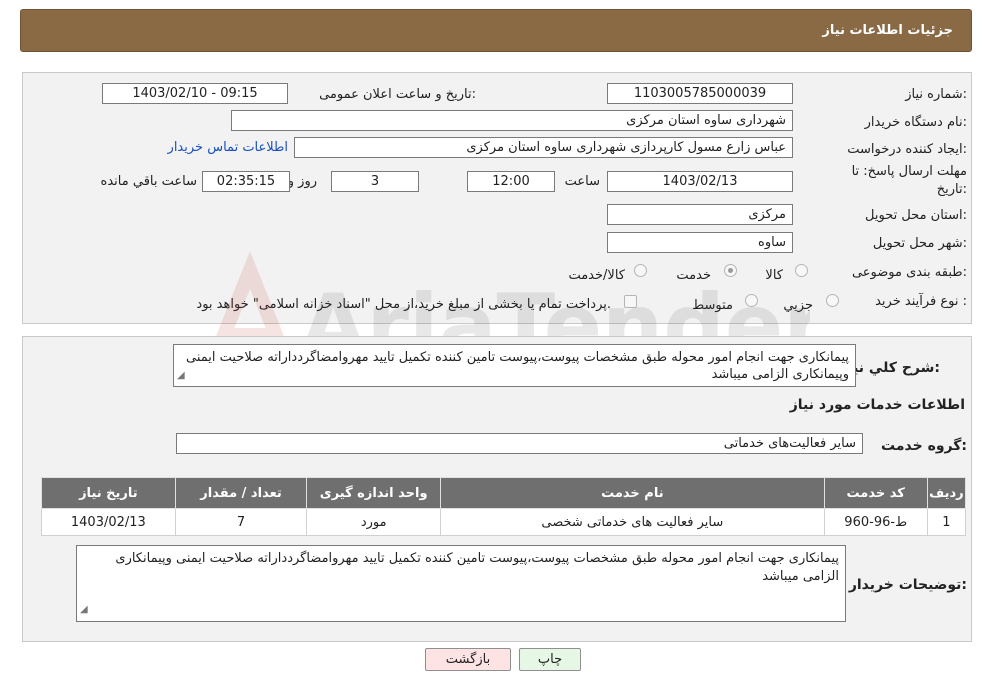 The height and width of the screenshot is (691, 985). I want to click on remaining-time-field: 02:35:15, so click(246, 181).